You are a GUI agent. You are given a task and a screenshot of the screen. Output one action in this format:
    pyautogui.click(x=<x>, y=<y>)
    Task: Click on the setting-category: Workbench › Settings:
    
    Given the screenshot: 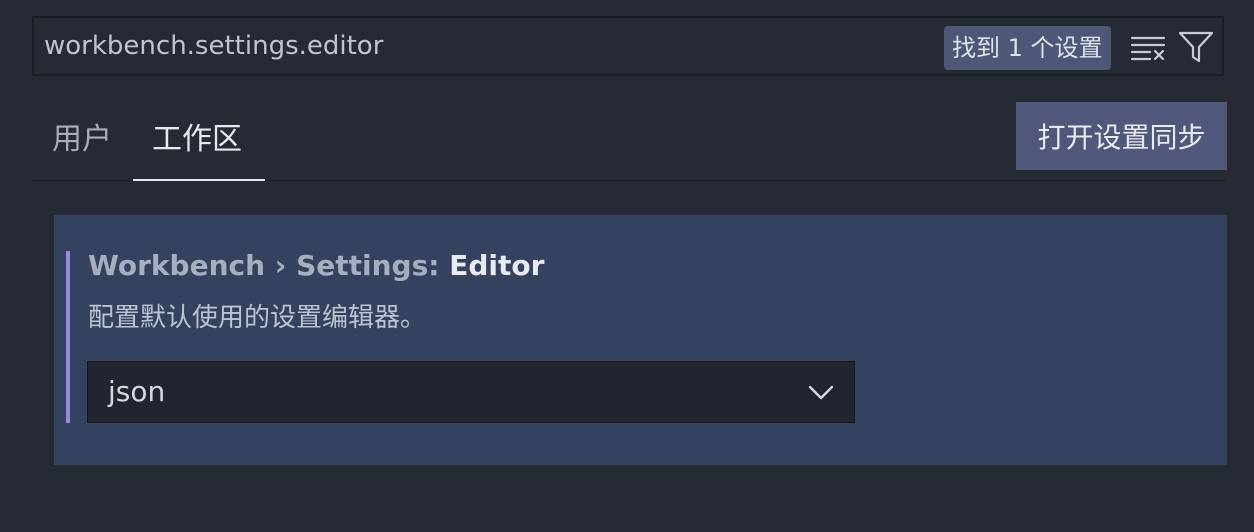 What is the action you would take?
    pyautogui.click(x=269, y=265)
    